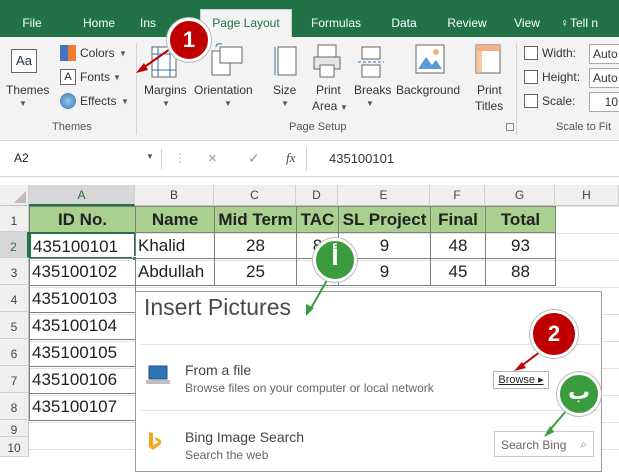 This screenshot has height=472, width=619. Describe the element at coordinates (175, 245) in the screenshot. I see `table-cell-b2: Khalid` at that location.